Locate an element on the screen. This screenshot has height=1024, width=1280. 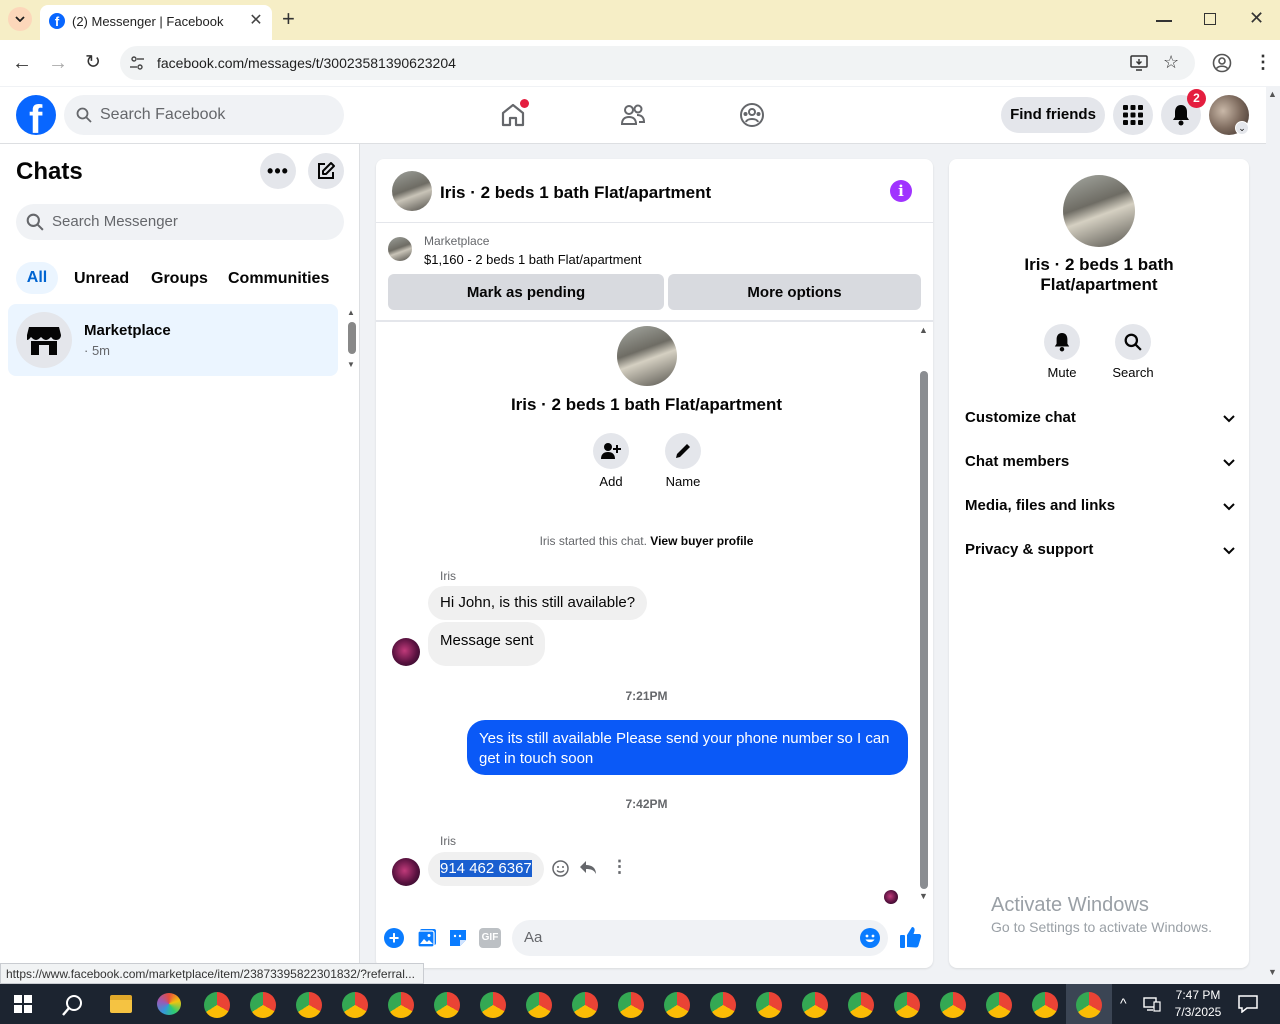
search-facebook-input: Search Facebook is located at coordinates (204, 115).